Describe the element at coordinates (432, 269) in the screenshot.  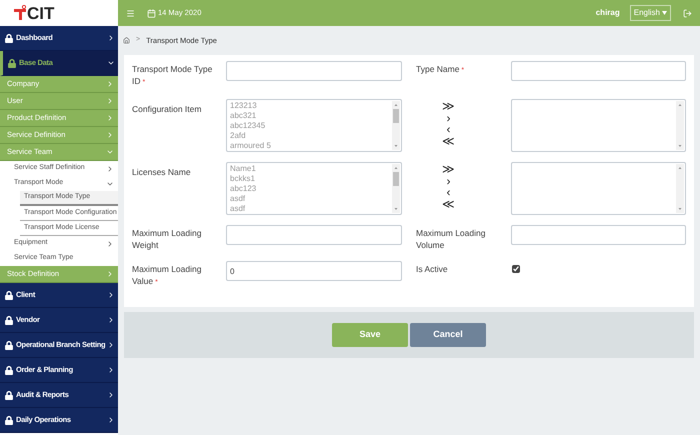
I see `field-label: Is Active` at that location.